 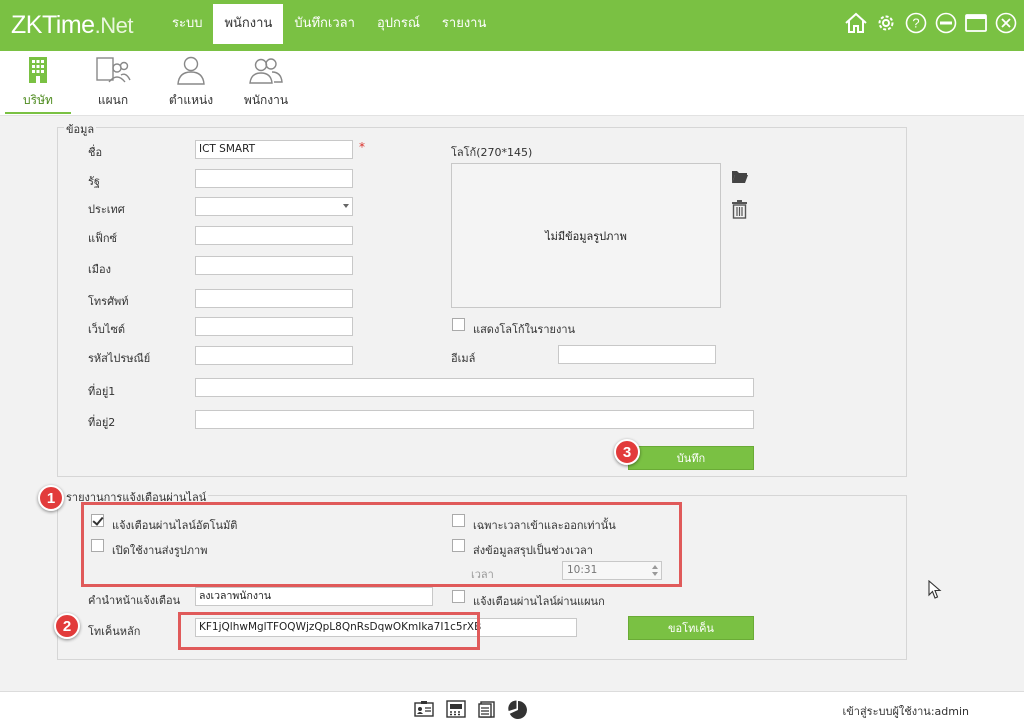 I want to click on phone-label: โทรศัพท์, so click(x=108, y=301).